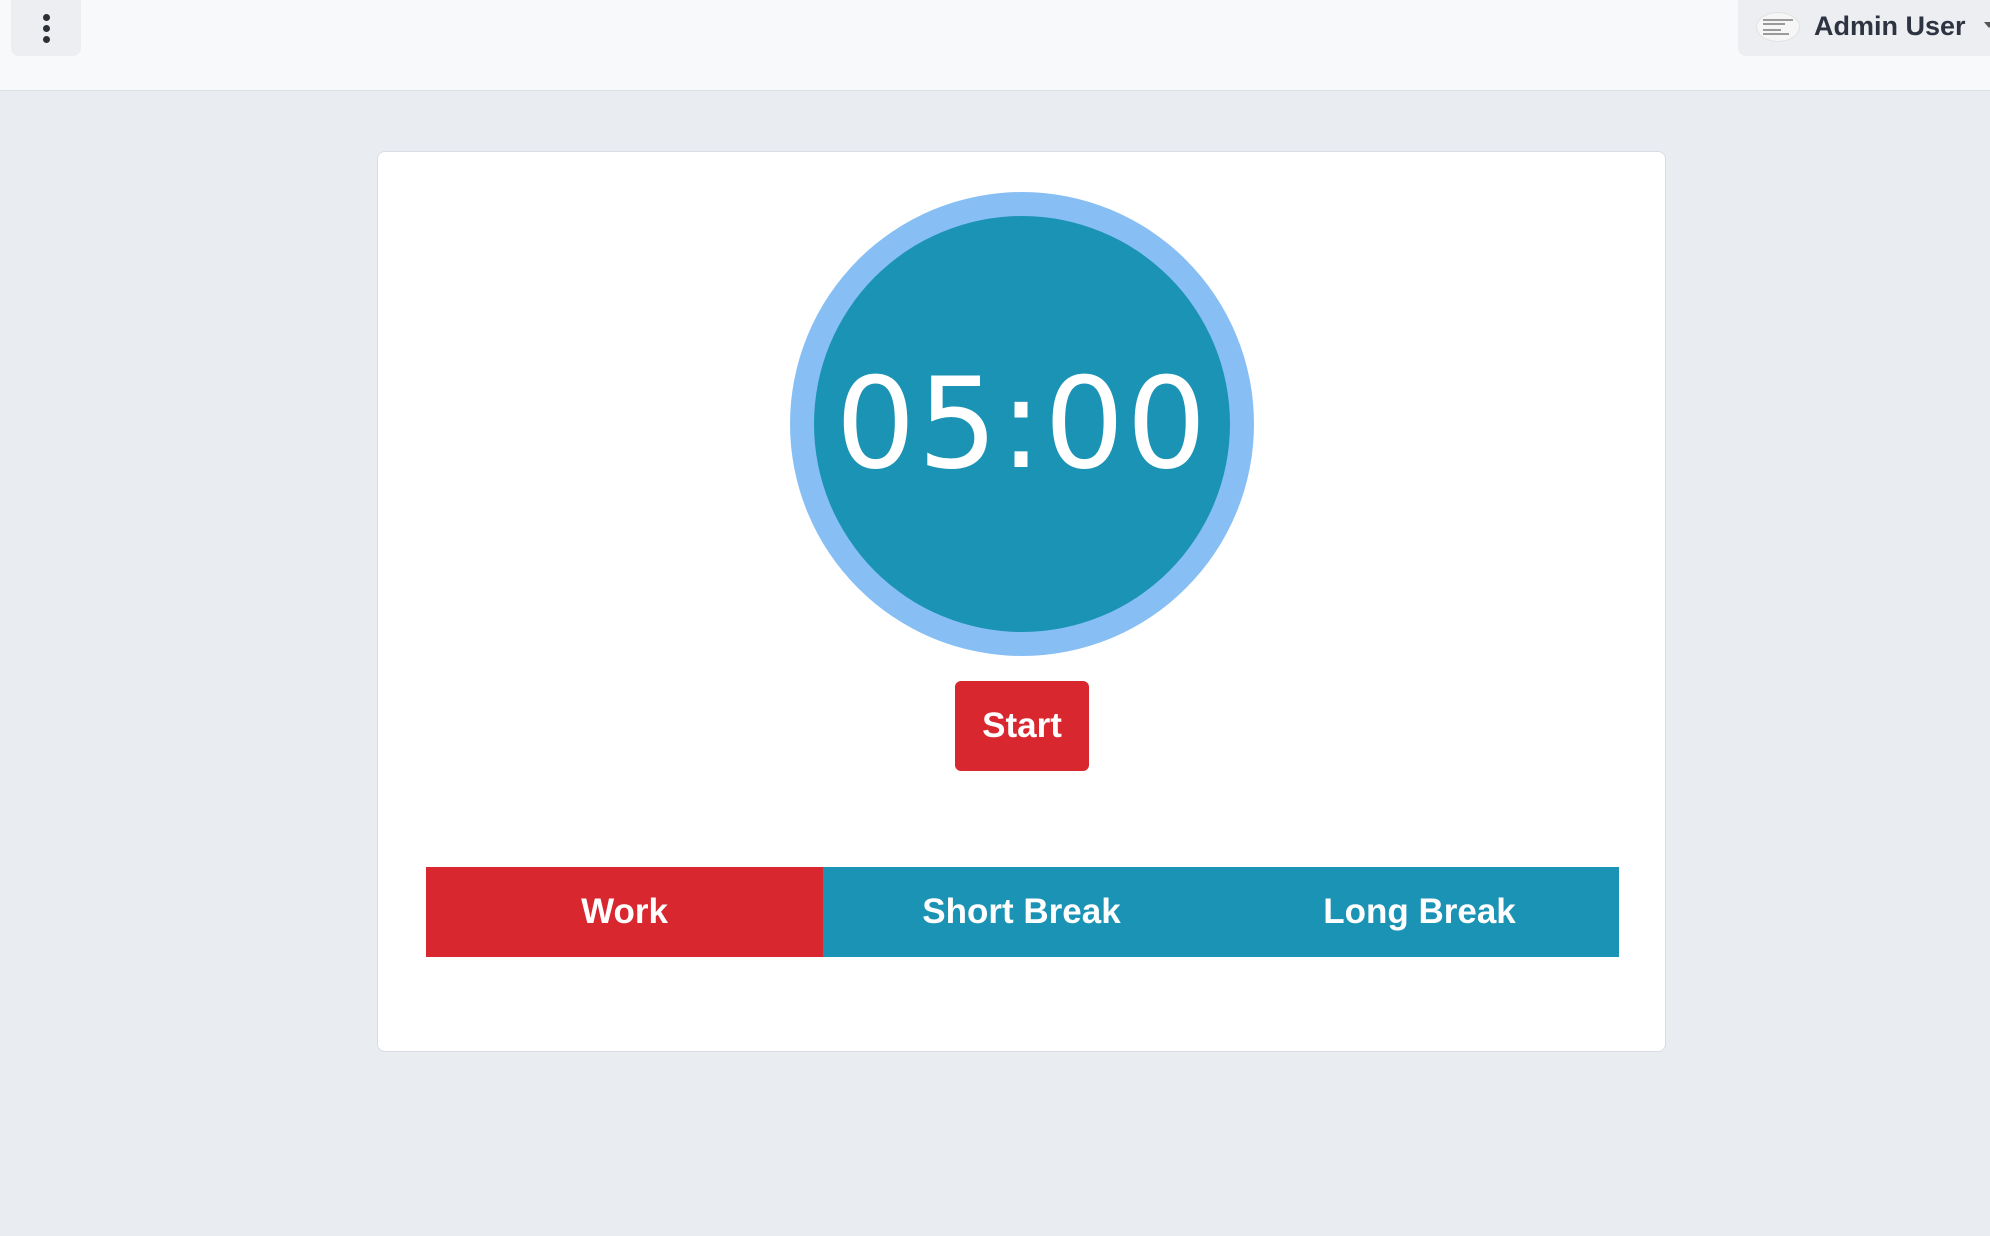 This screenshot has width=1990, height=1236. I want to click on tab-short-break: Short Break, so click(1021, 912).